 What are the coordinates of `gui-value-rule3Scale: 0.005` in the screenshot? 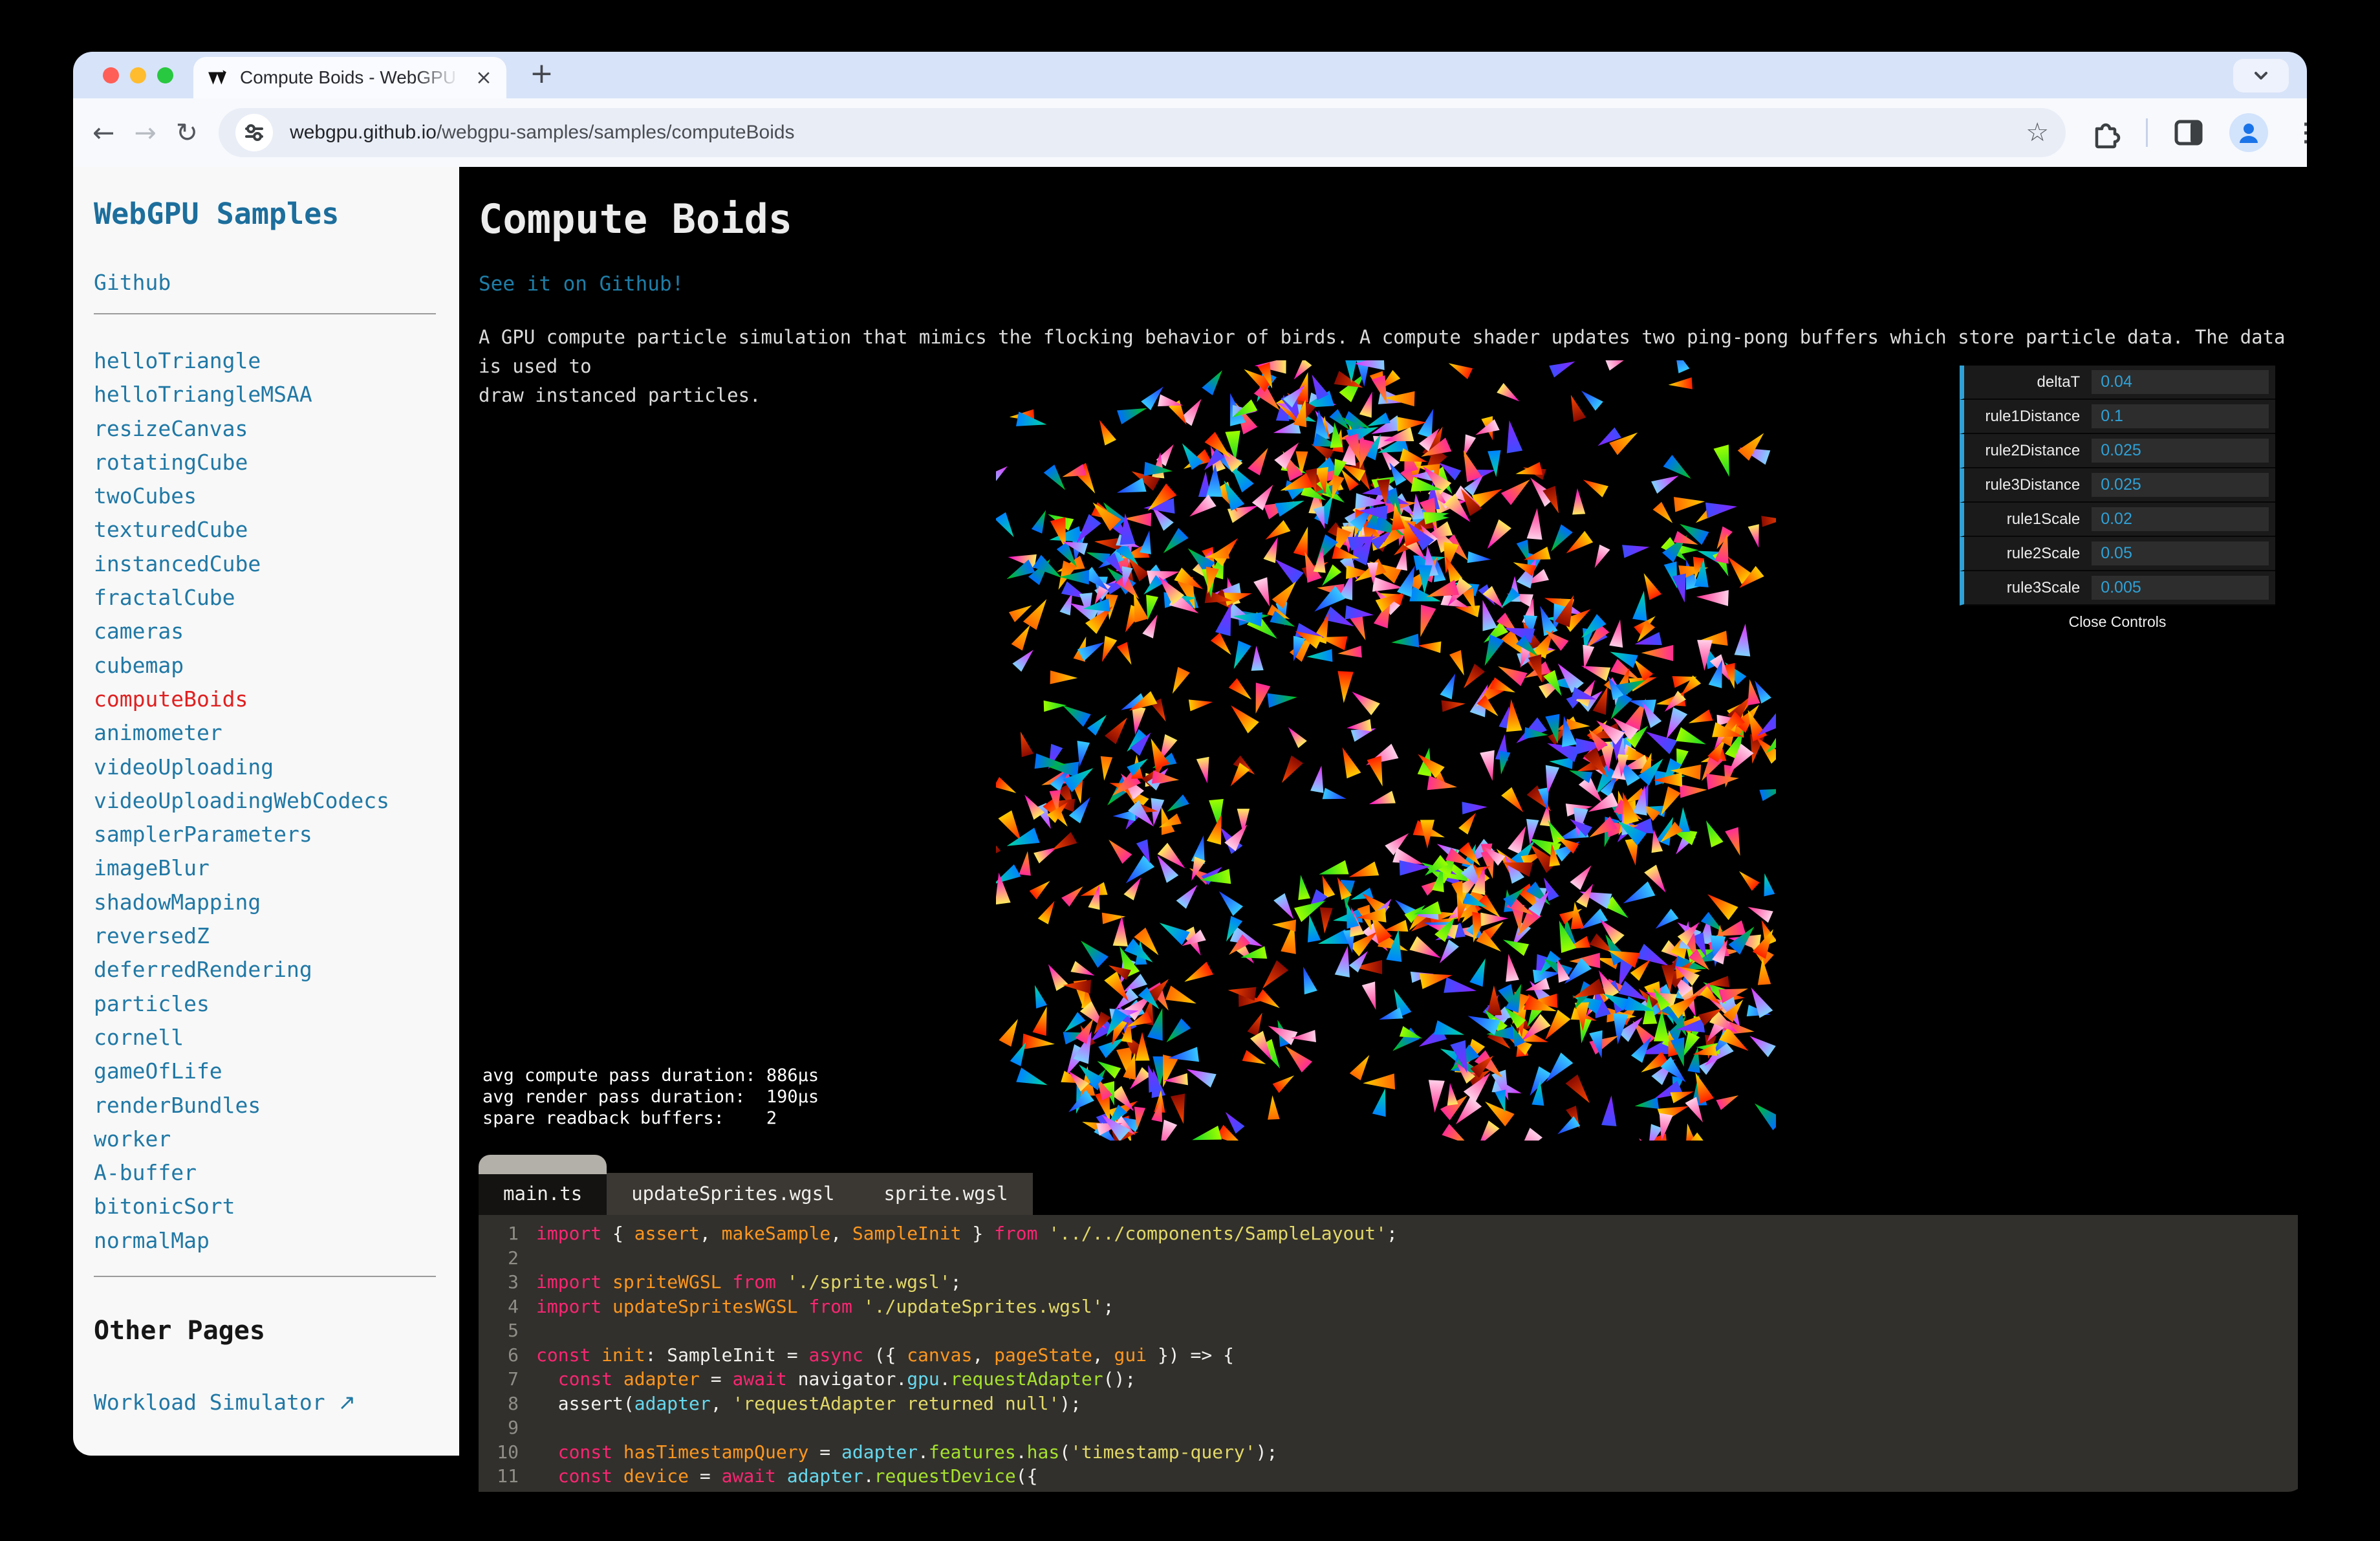 It's located at (2180, 588).